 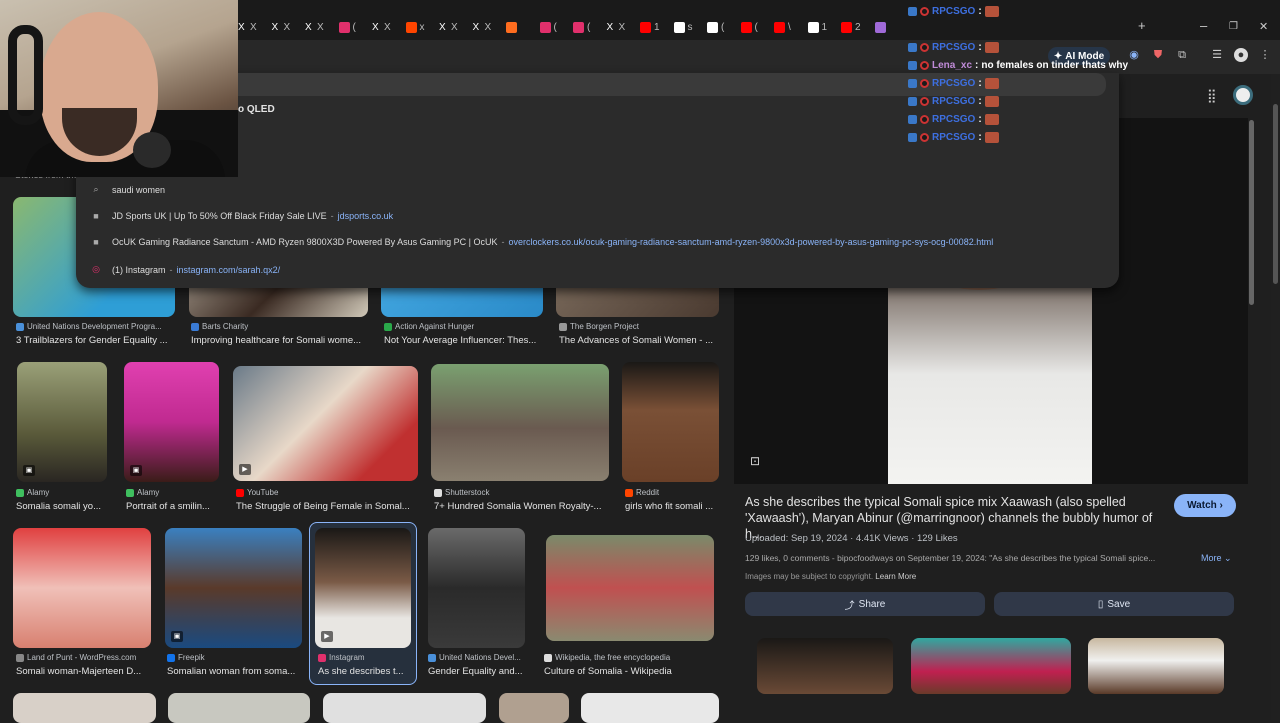 I want to click on result-source: Wikipedia, the free encyclopedia, so click(x=607, y=657).